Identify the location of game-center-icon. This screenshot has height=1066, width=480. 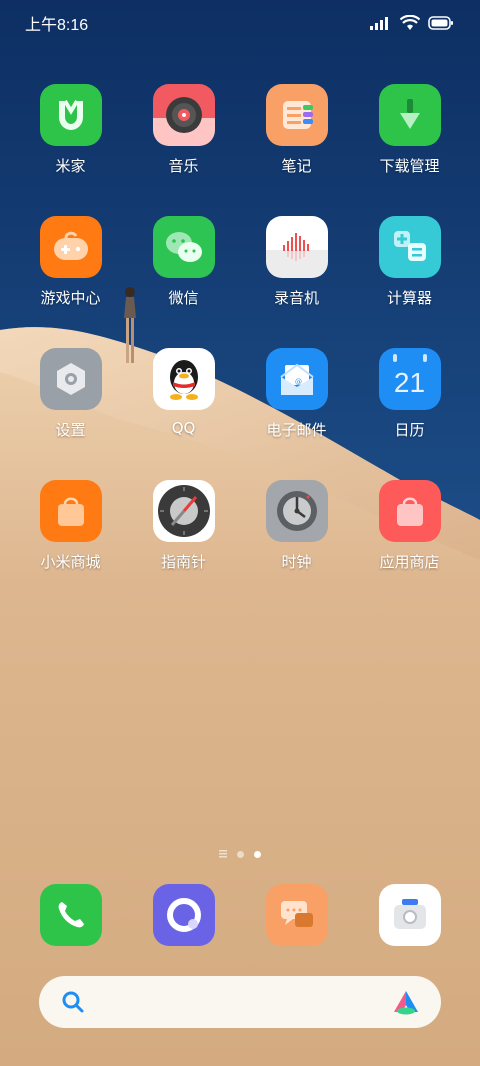
(70, 247).